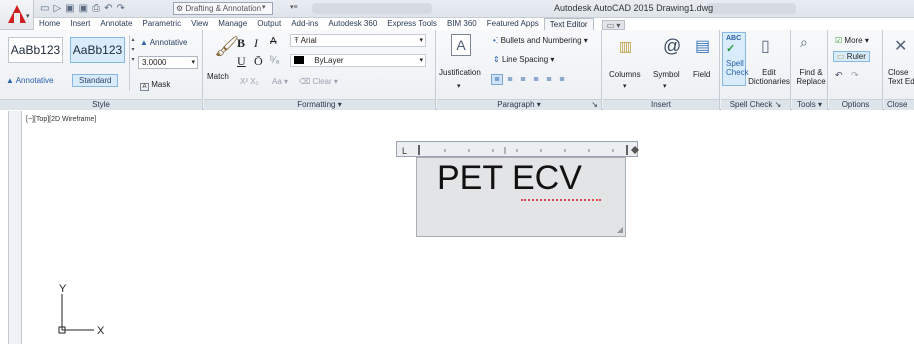 This screenshot has width=914, height=344. I want to click on mtext-content: PET ECV, so click(509, 178).